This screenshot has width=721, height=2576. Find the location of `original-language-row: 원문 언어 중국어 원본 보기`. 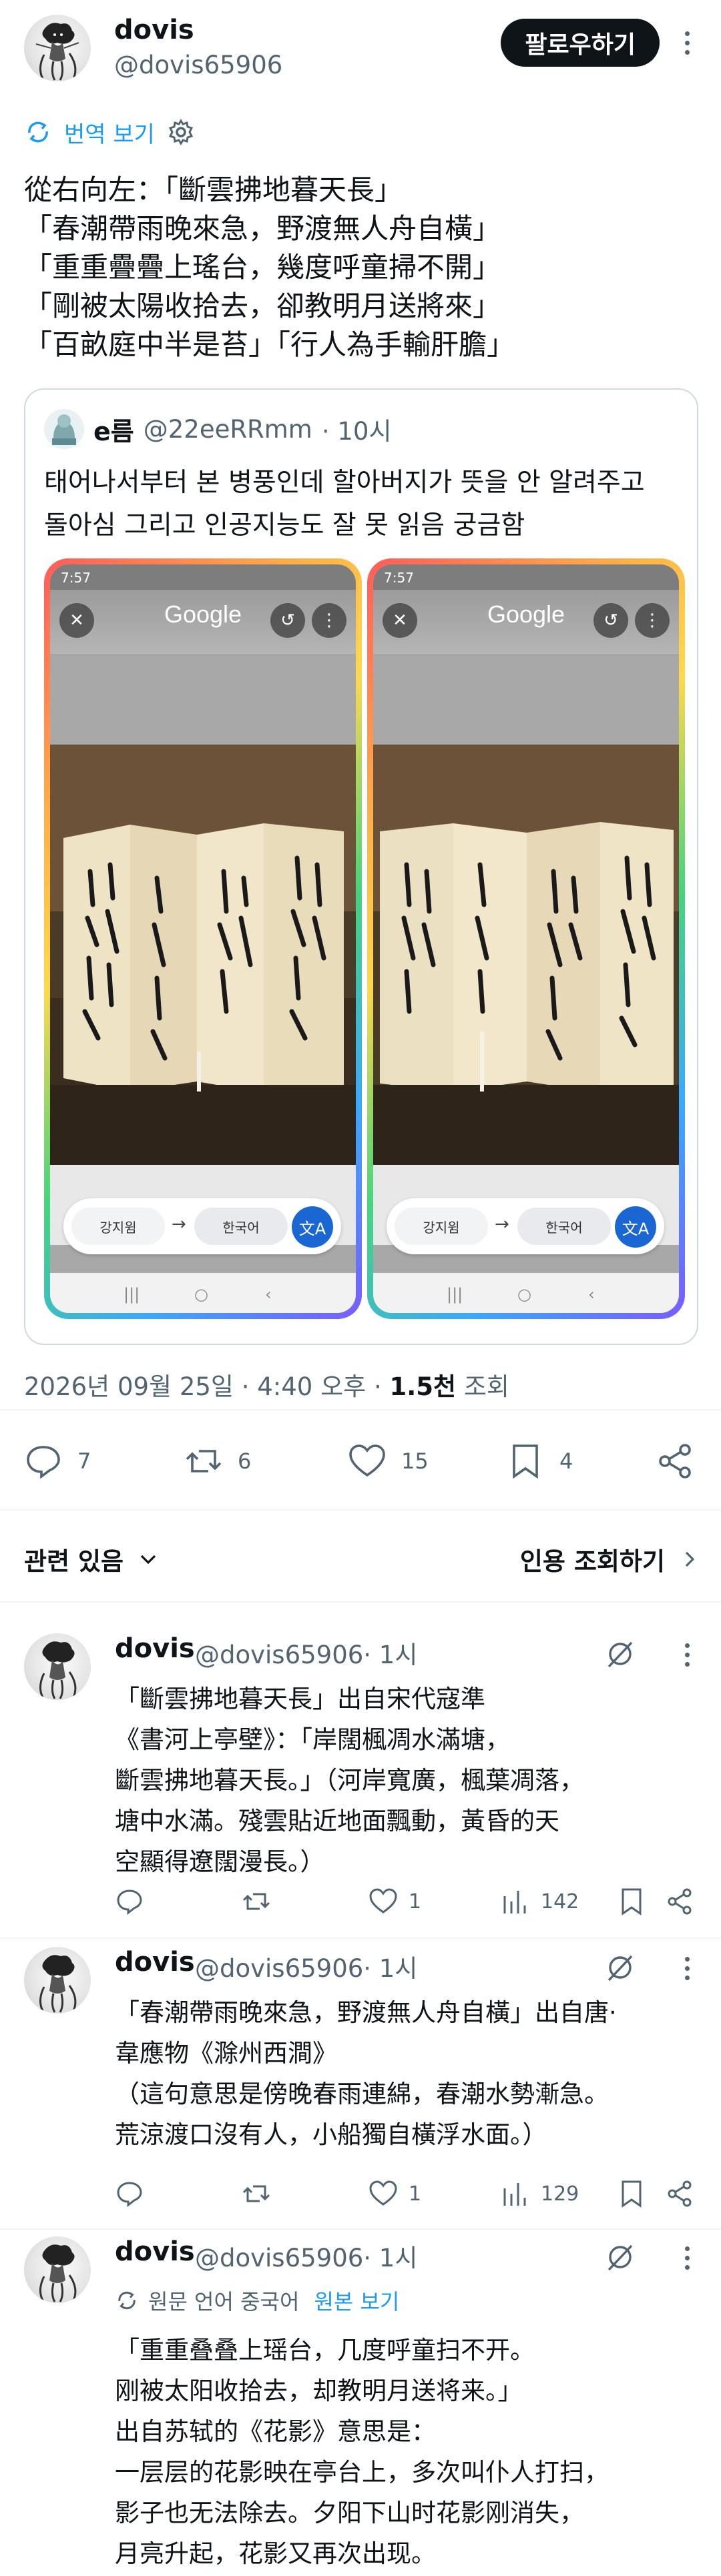

original-language-row: 원문 언어 중국어 원본 보기 is located at coordinates (257, 2300).